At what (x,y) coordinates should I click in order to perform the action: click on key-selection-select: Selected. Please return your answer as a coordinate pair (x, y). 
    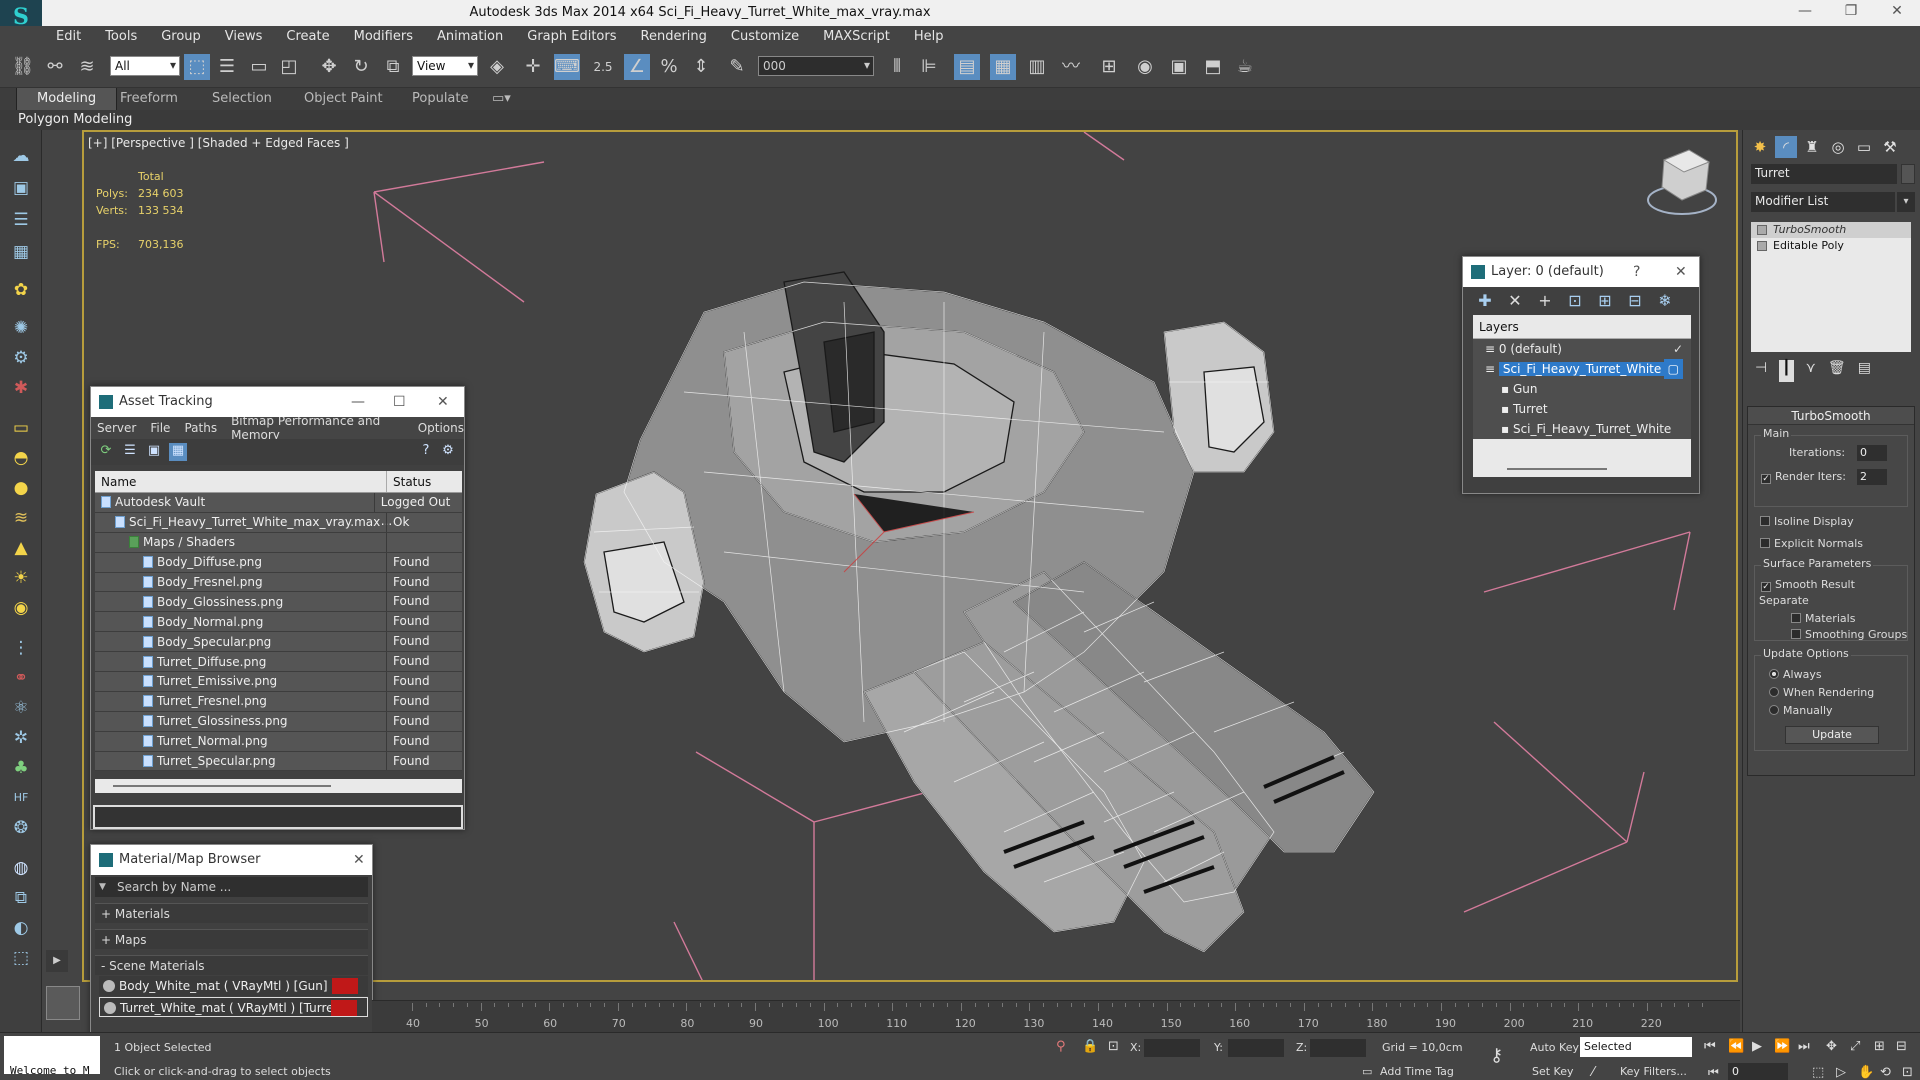
    Looking at the image, I should click on (1636, 1047).